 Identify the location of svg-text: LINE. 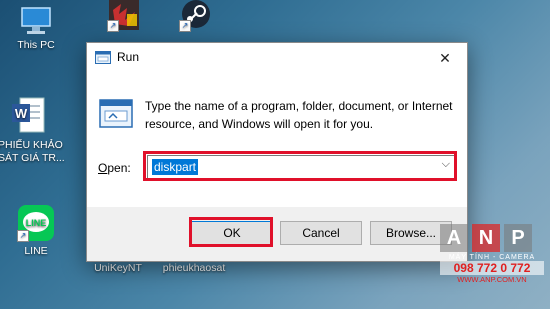
(36, 223).